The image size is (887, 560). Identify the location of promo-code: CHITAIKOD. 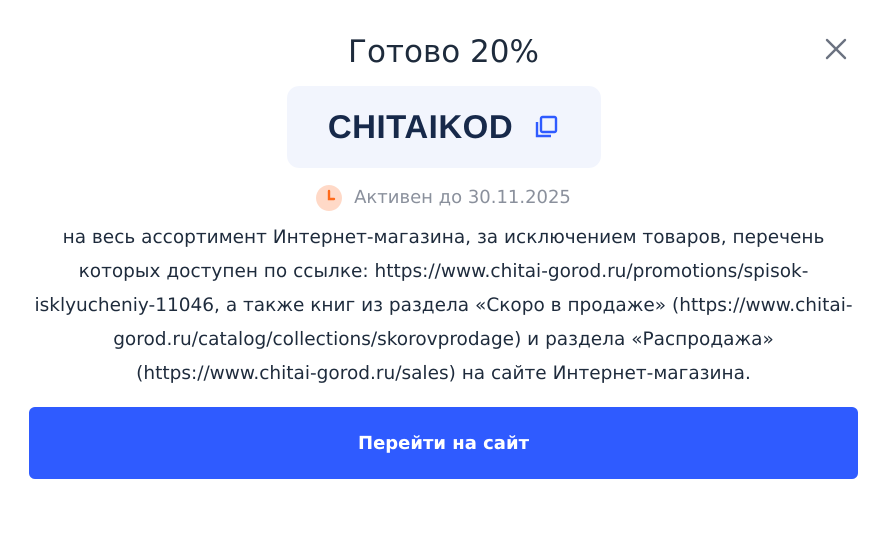
(421, 127).